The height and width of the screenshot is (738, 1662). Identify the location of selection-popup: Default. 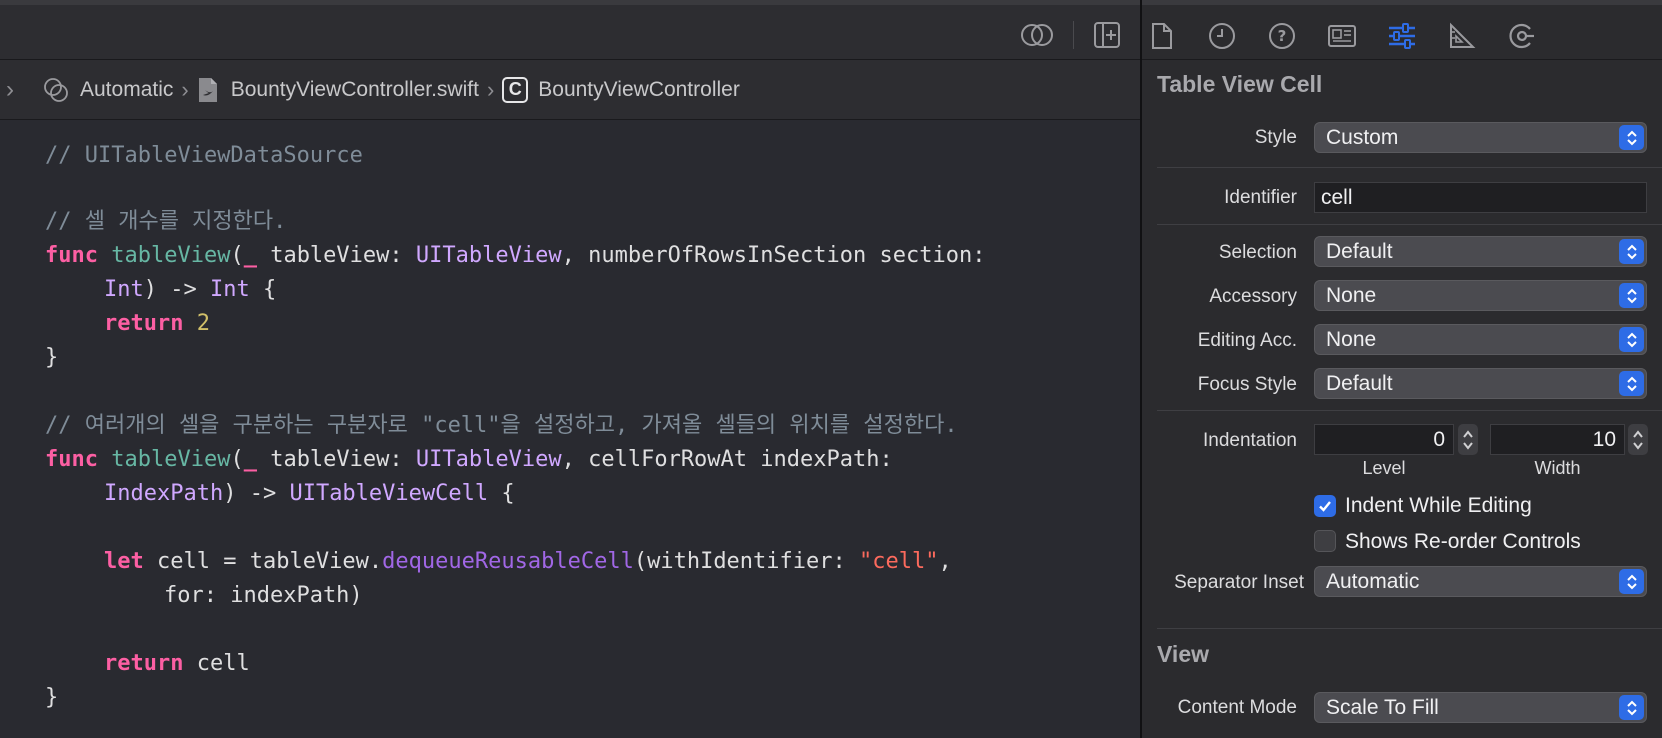
(1480, 251).